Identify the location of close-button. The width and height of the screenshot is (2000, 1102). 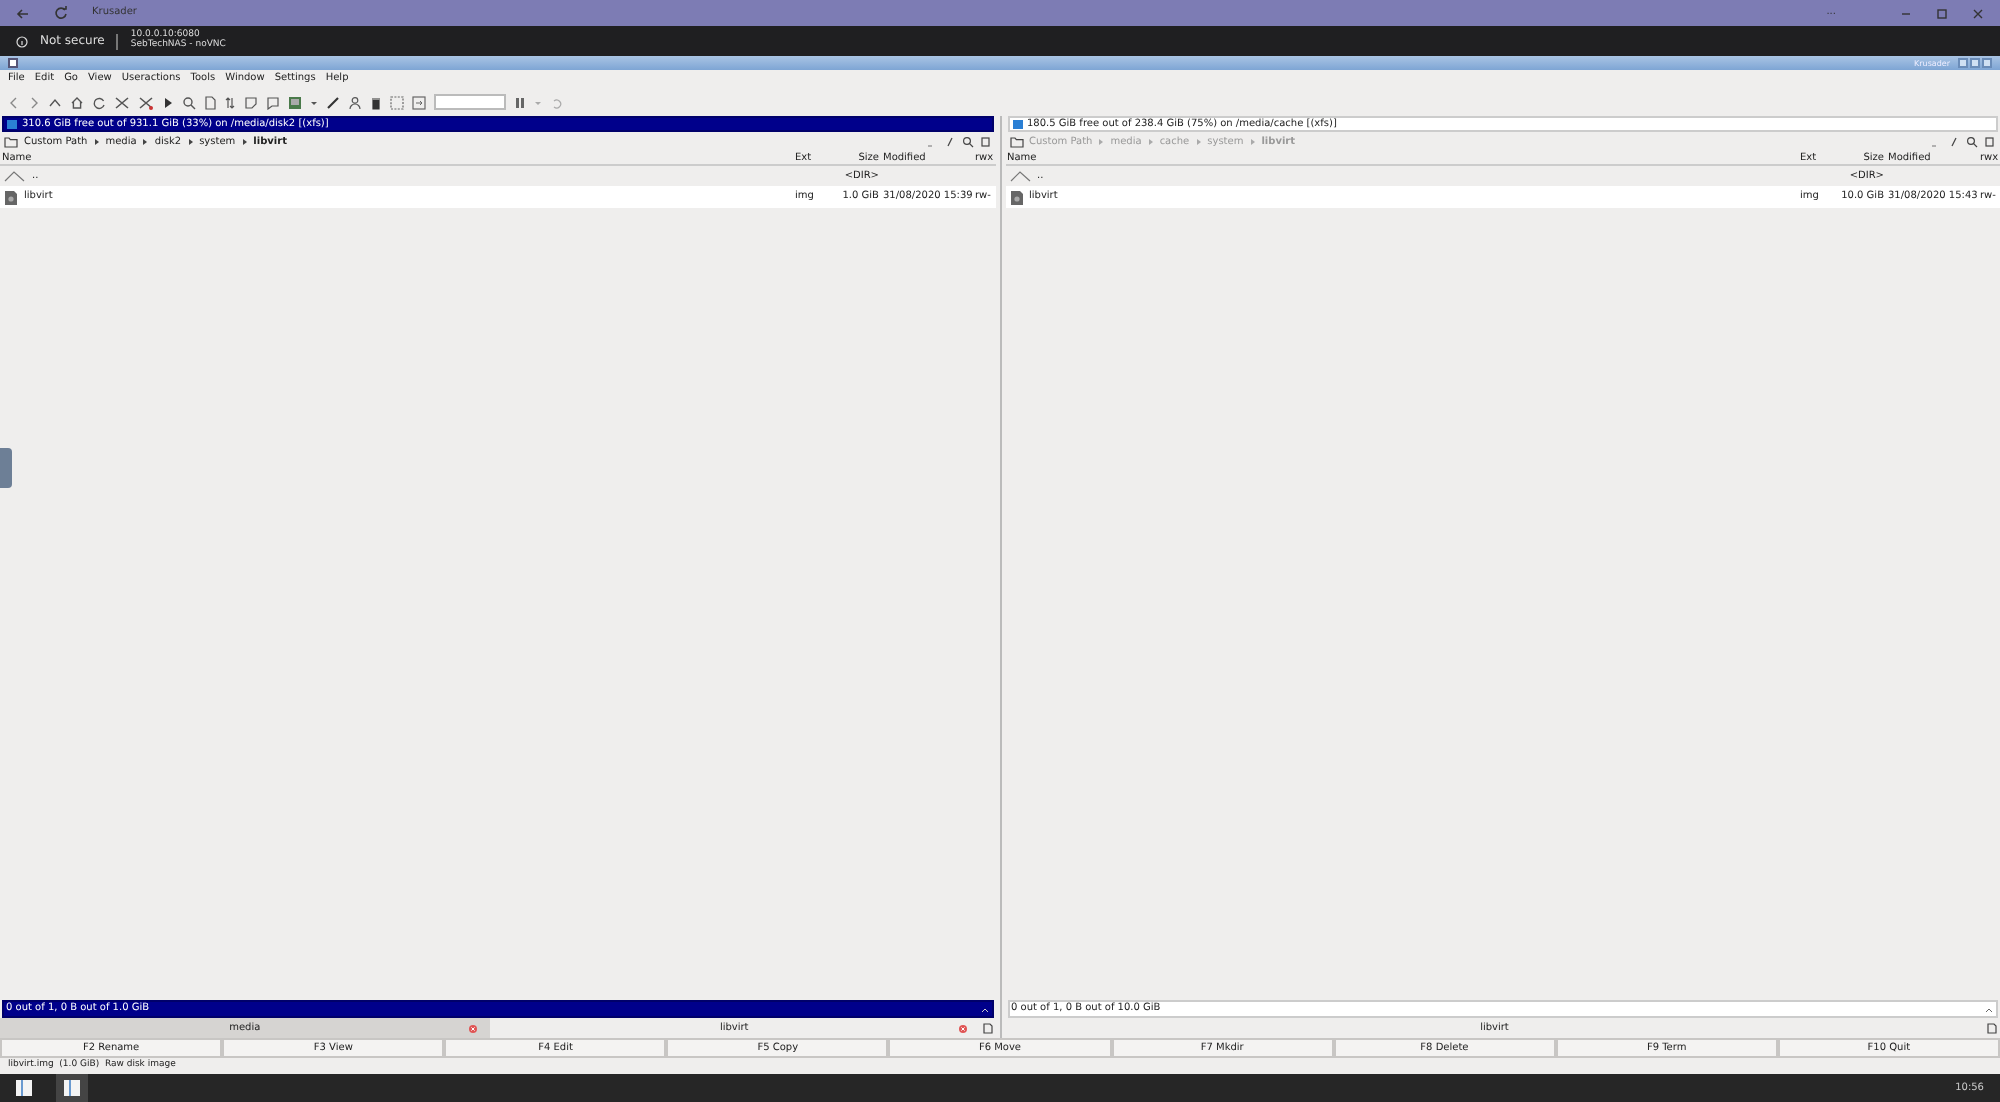
(1987, 63).